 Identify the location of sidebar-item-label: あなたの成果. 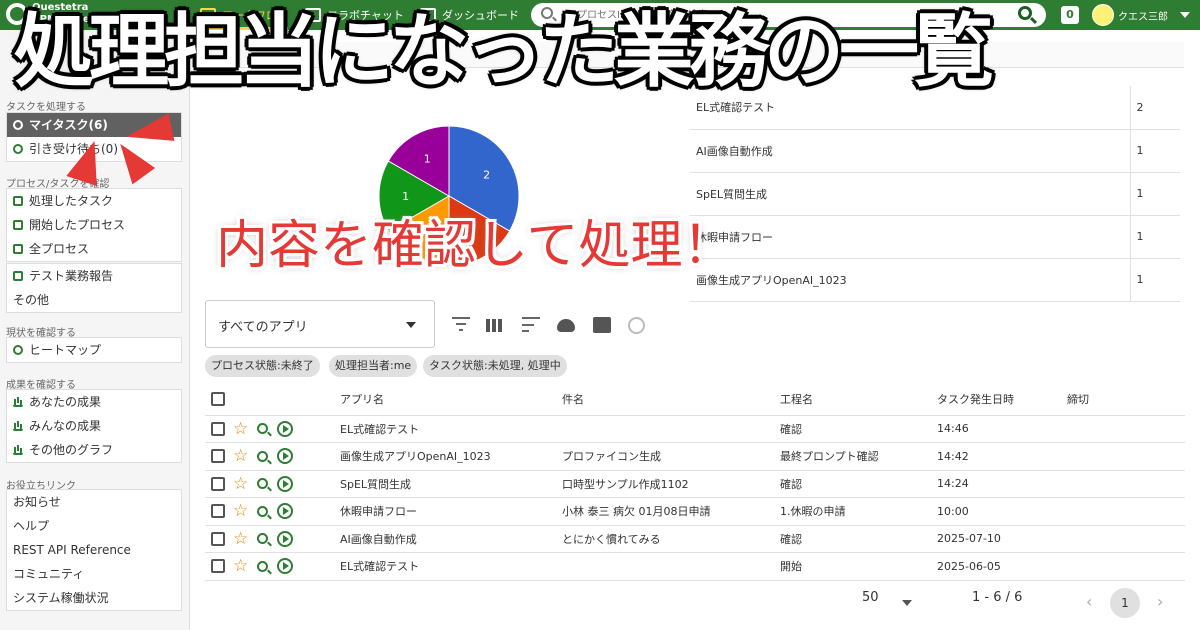
(65, 402).